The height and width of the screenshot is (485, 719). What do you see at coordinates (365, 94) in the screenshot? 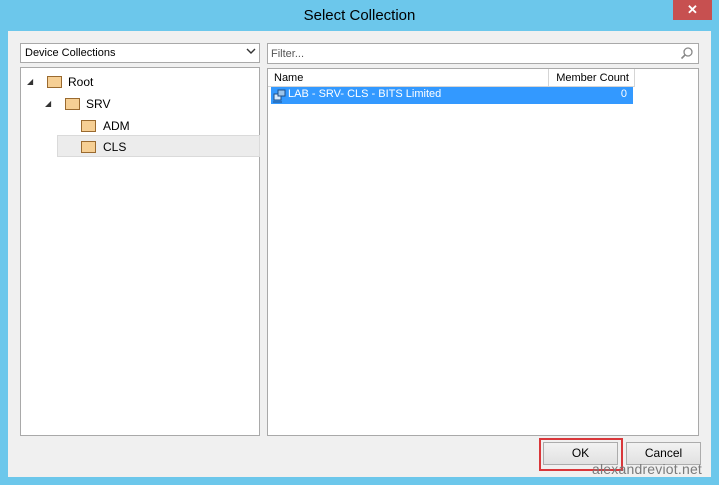
I see `row-name-cell: LAB - SRV- CLS - BITS Limited` at bounding box center [365, 94].